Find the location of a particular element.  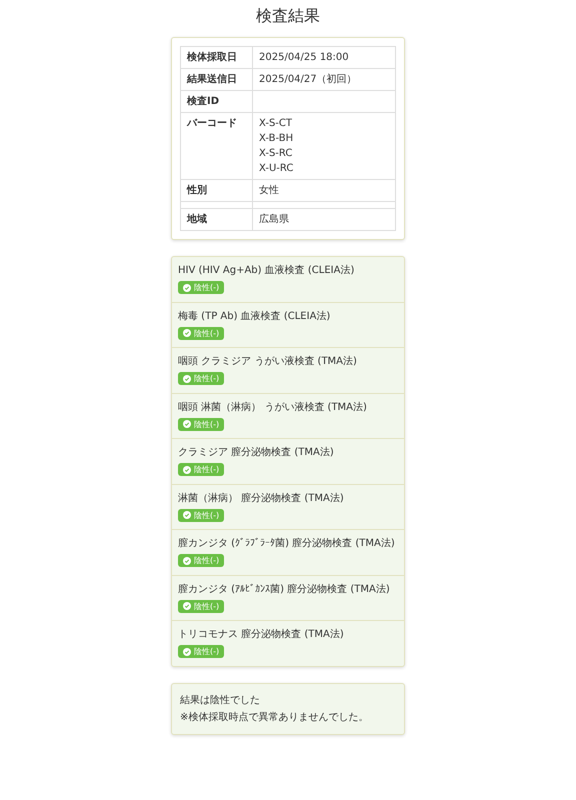

field-label: 検査ID is located at coordinates (216, 101).